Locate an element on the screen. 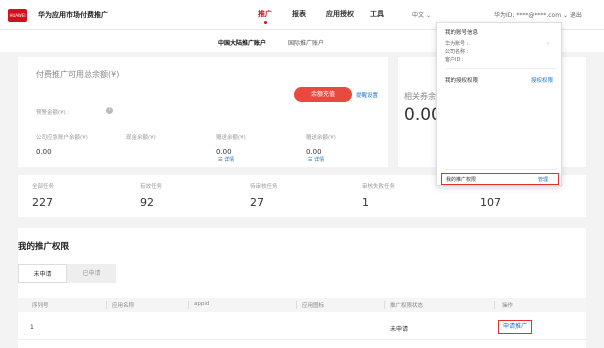 The width and height of the screenshot is (604, 348). nav-item-app-auth: 应用授权 is located at coordinates (340, 14).